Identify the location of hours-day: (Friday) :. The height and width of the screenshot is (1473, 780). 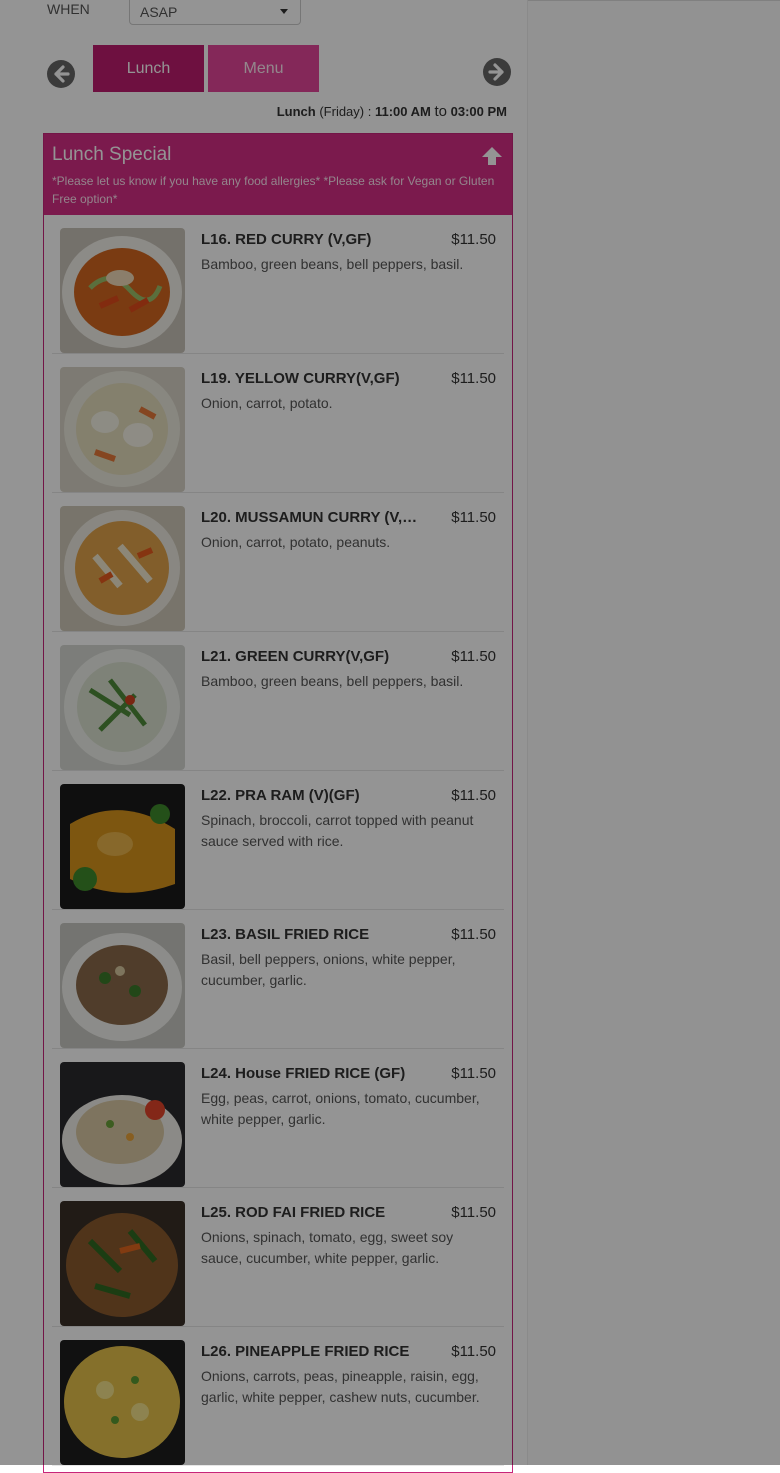
(345, 111).